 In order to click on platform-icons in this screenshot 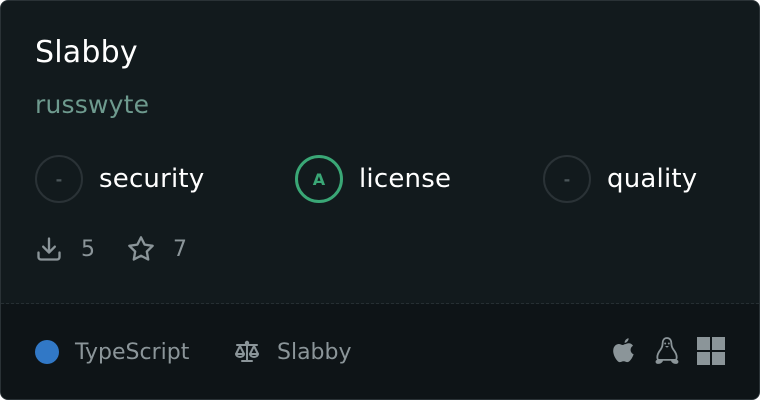, I will do `click(668, 351)`.